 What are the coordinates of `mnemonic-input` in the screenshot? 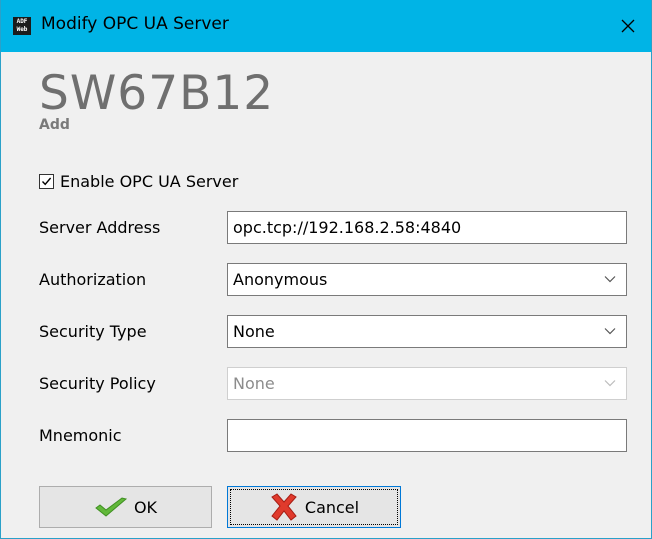 It's located at (427, 435).